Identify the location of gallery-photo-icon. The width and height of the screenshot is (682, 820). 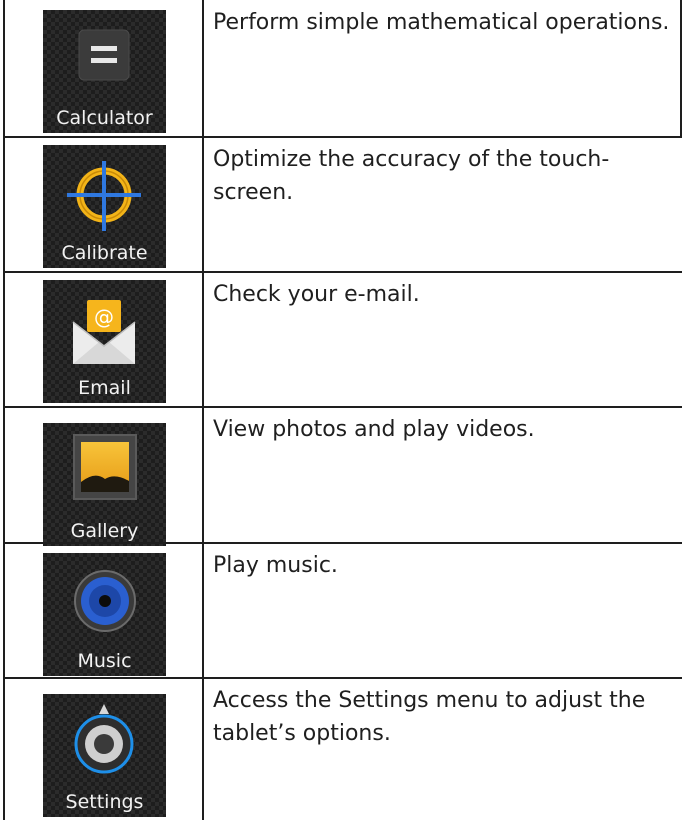
(105, 467).